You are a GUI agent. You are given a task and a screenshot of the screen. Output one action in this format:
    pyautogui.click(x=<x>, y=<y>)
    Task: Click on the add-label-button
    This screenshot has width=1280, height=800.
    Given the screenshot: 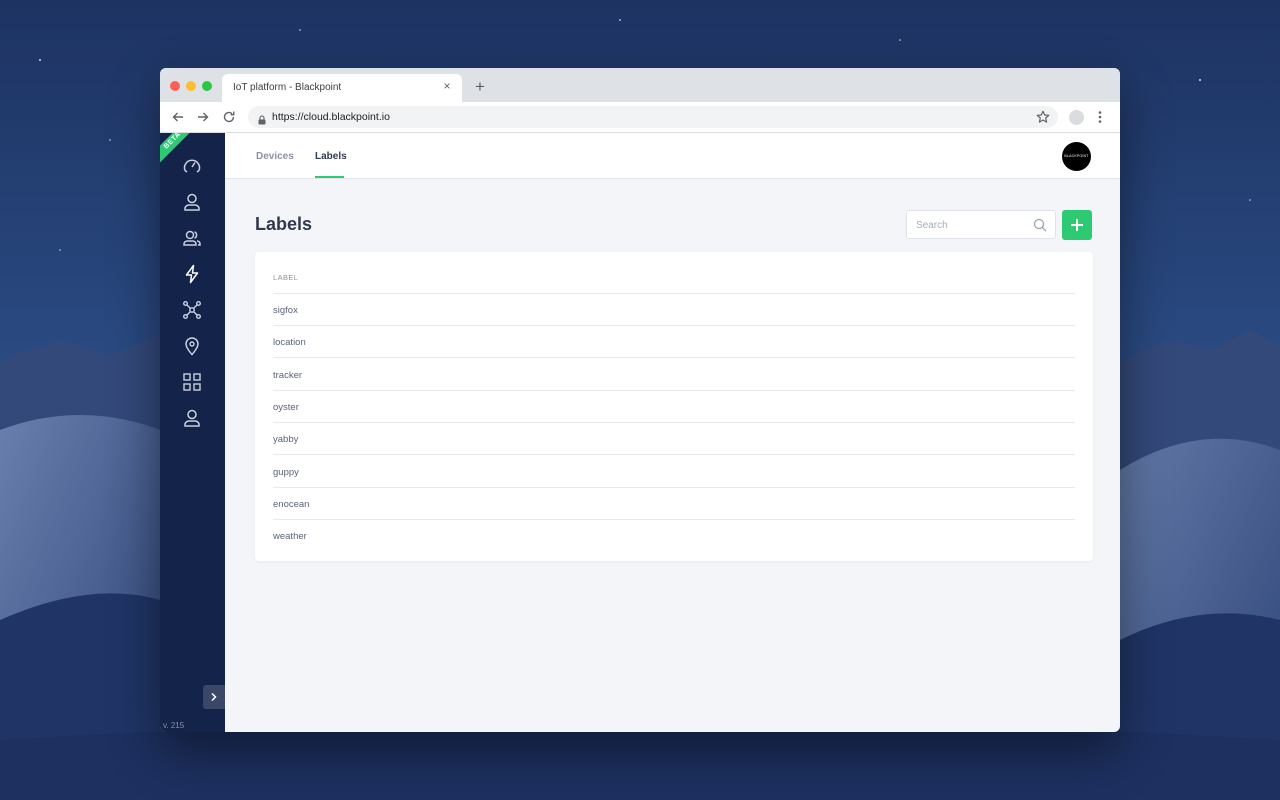 What is the action you would take?
    pyautogui.click(x=1077, y=225)
    